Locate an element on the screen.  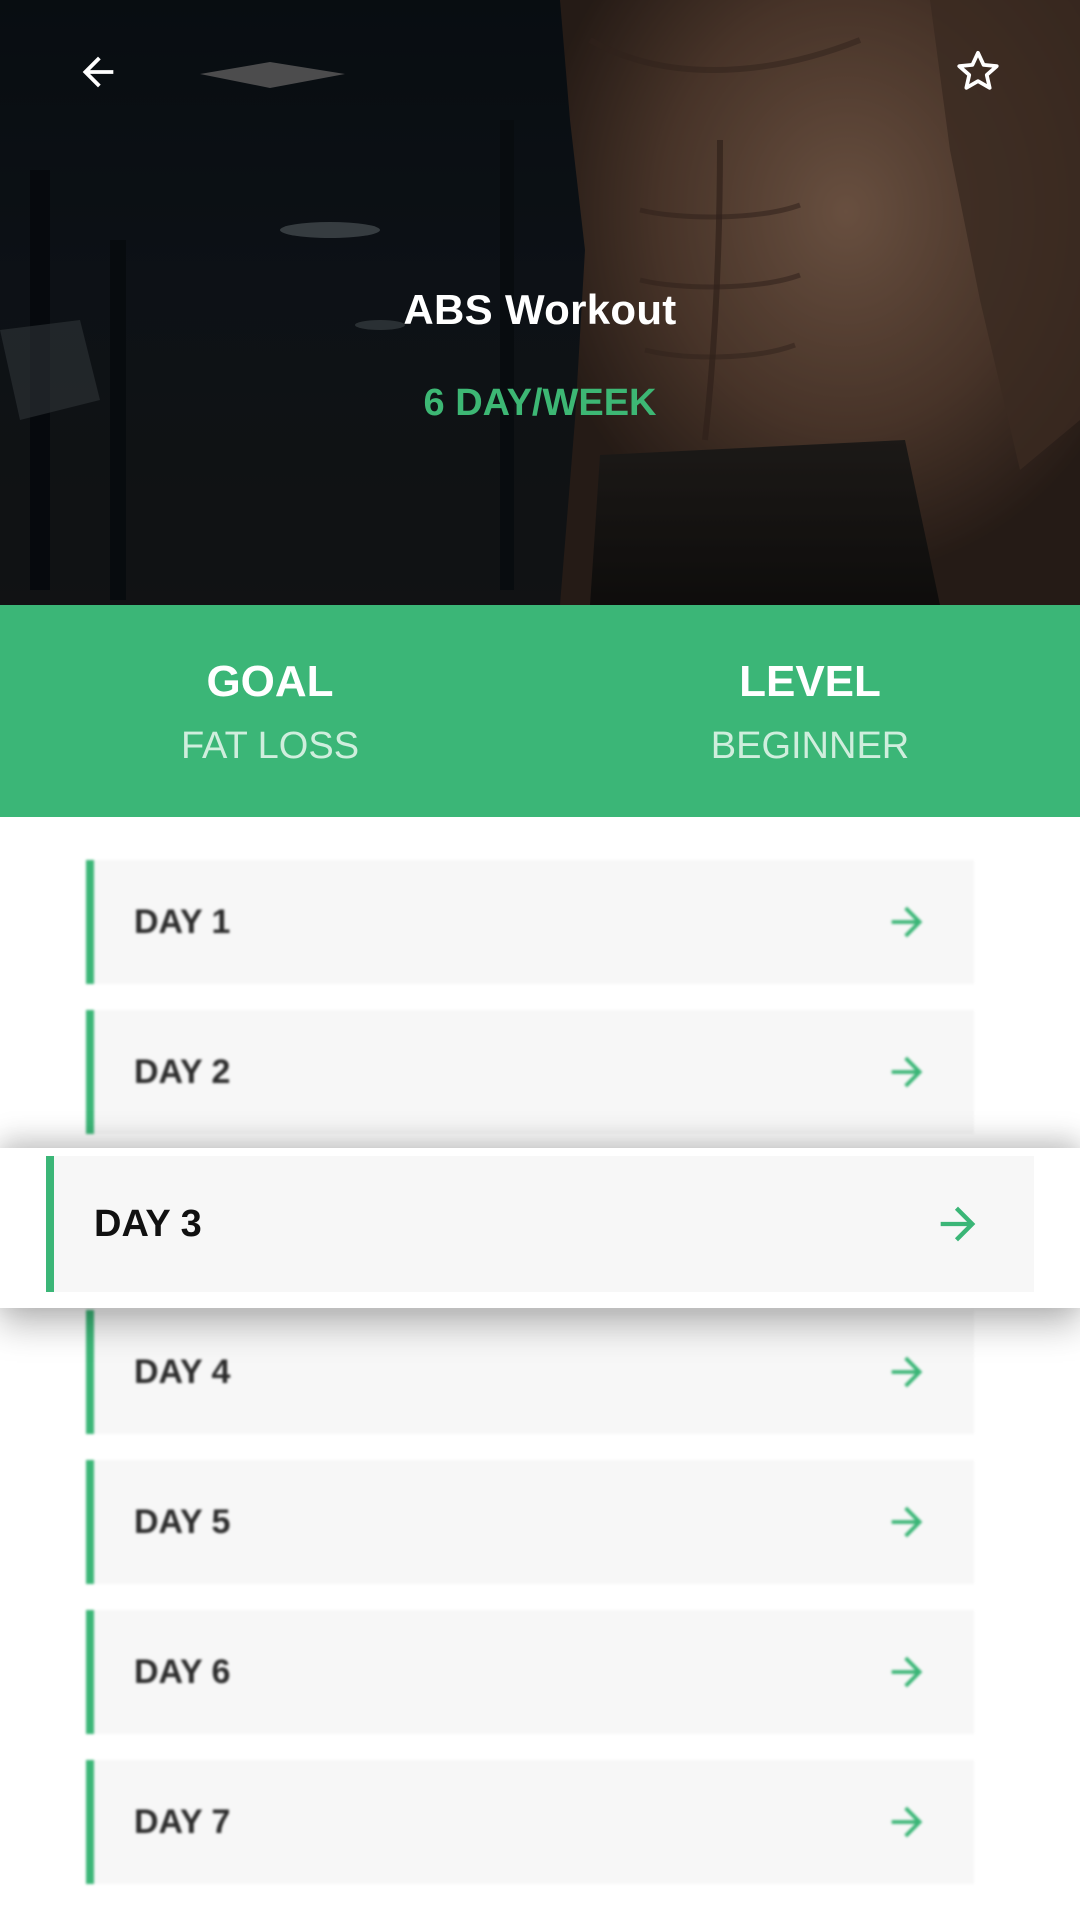
day-card-1: DAY 1 is located at coordinates (530, 922).